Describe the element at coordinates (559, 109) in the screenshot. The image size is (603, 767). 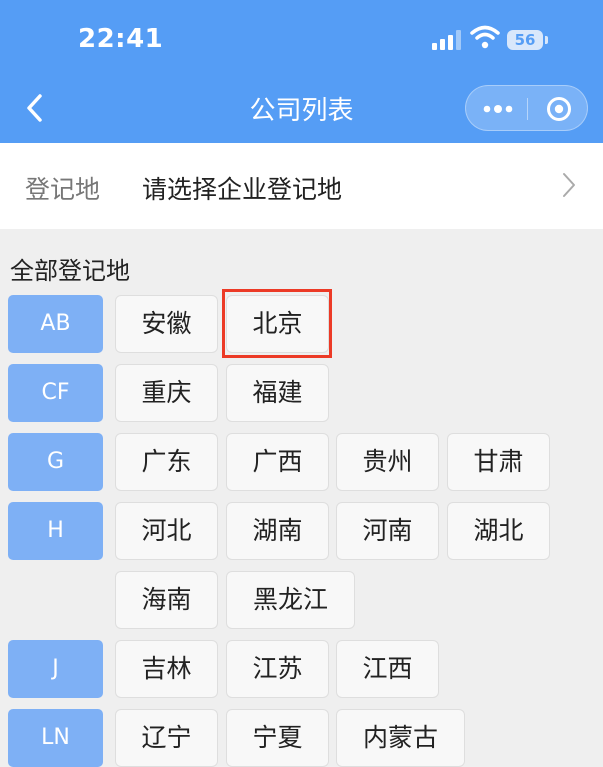
I see `mini-program-close-icon` at that location.